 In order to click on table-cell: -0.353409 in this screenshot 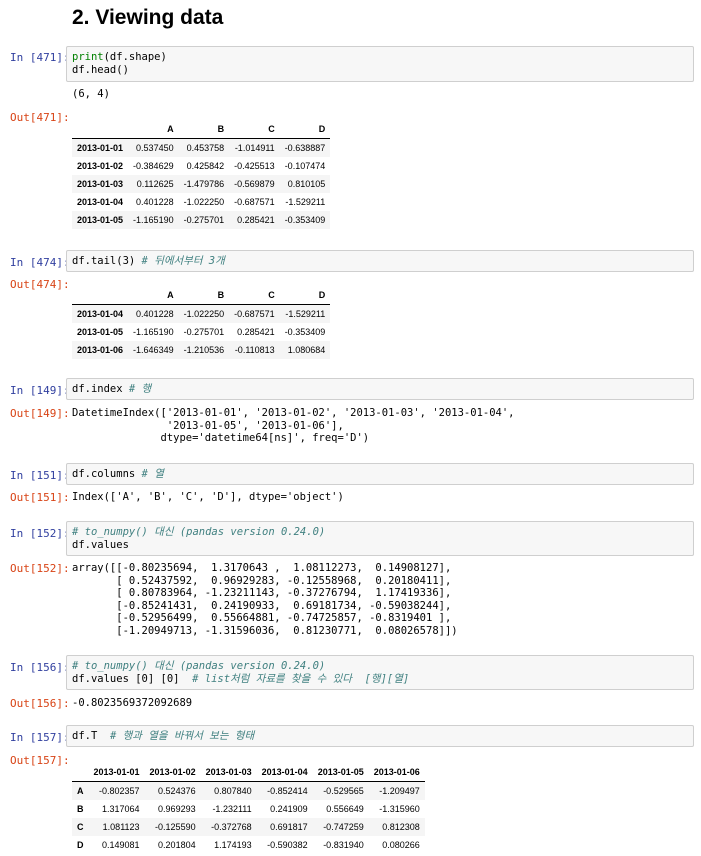, I will do `click(305, 332)`.